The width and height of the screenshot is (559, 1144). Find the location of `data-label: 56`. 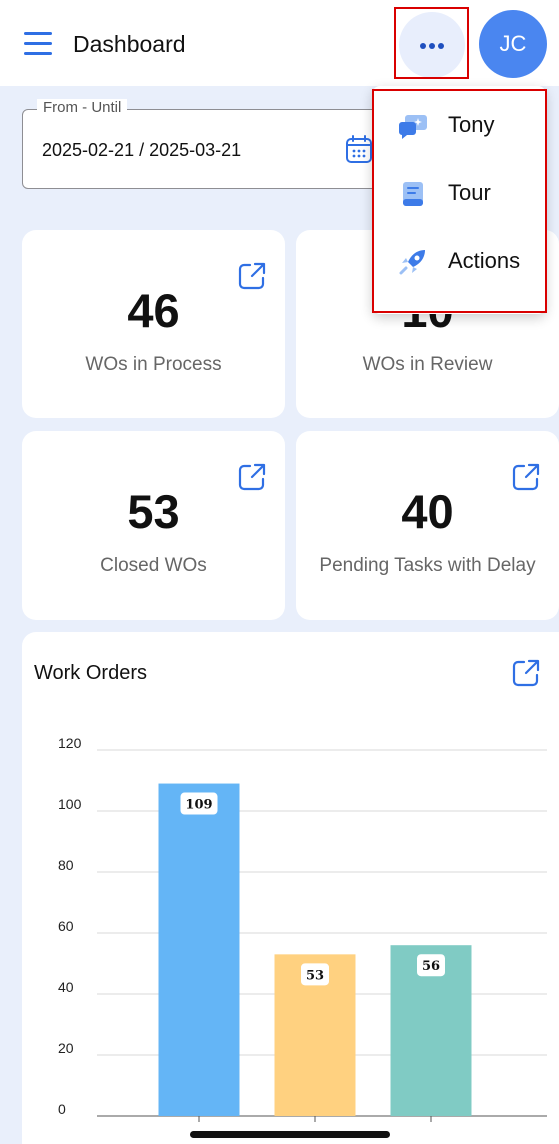

data-label: 56 is located at coordinates (431, 966).